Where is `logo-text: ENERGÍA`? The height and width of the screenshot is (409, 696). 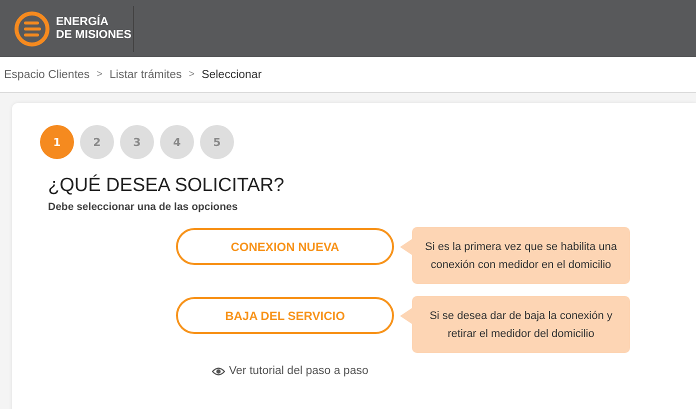
logo-text: ENERGÍA is located at coordinates (83, 22).